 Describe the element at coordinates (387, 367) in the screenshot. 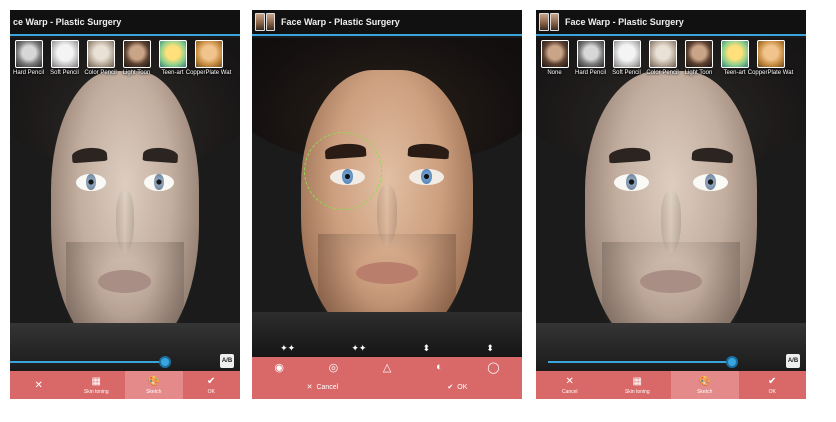

I see `nose-tool-icon: △` at that location.